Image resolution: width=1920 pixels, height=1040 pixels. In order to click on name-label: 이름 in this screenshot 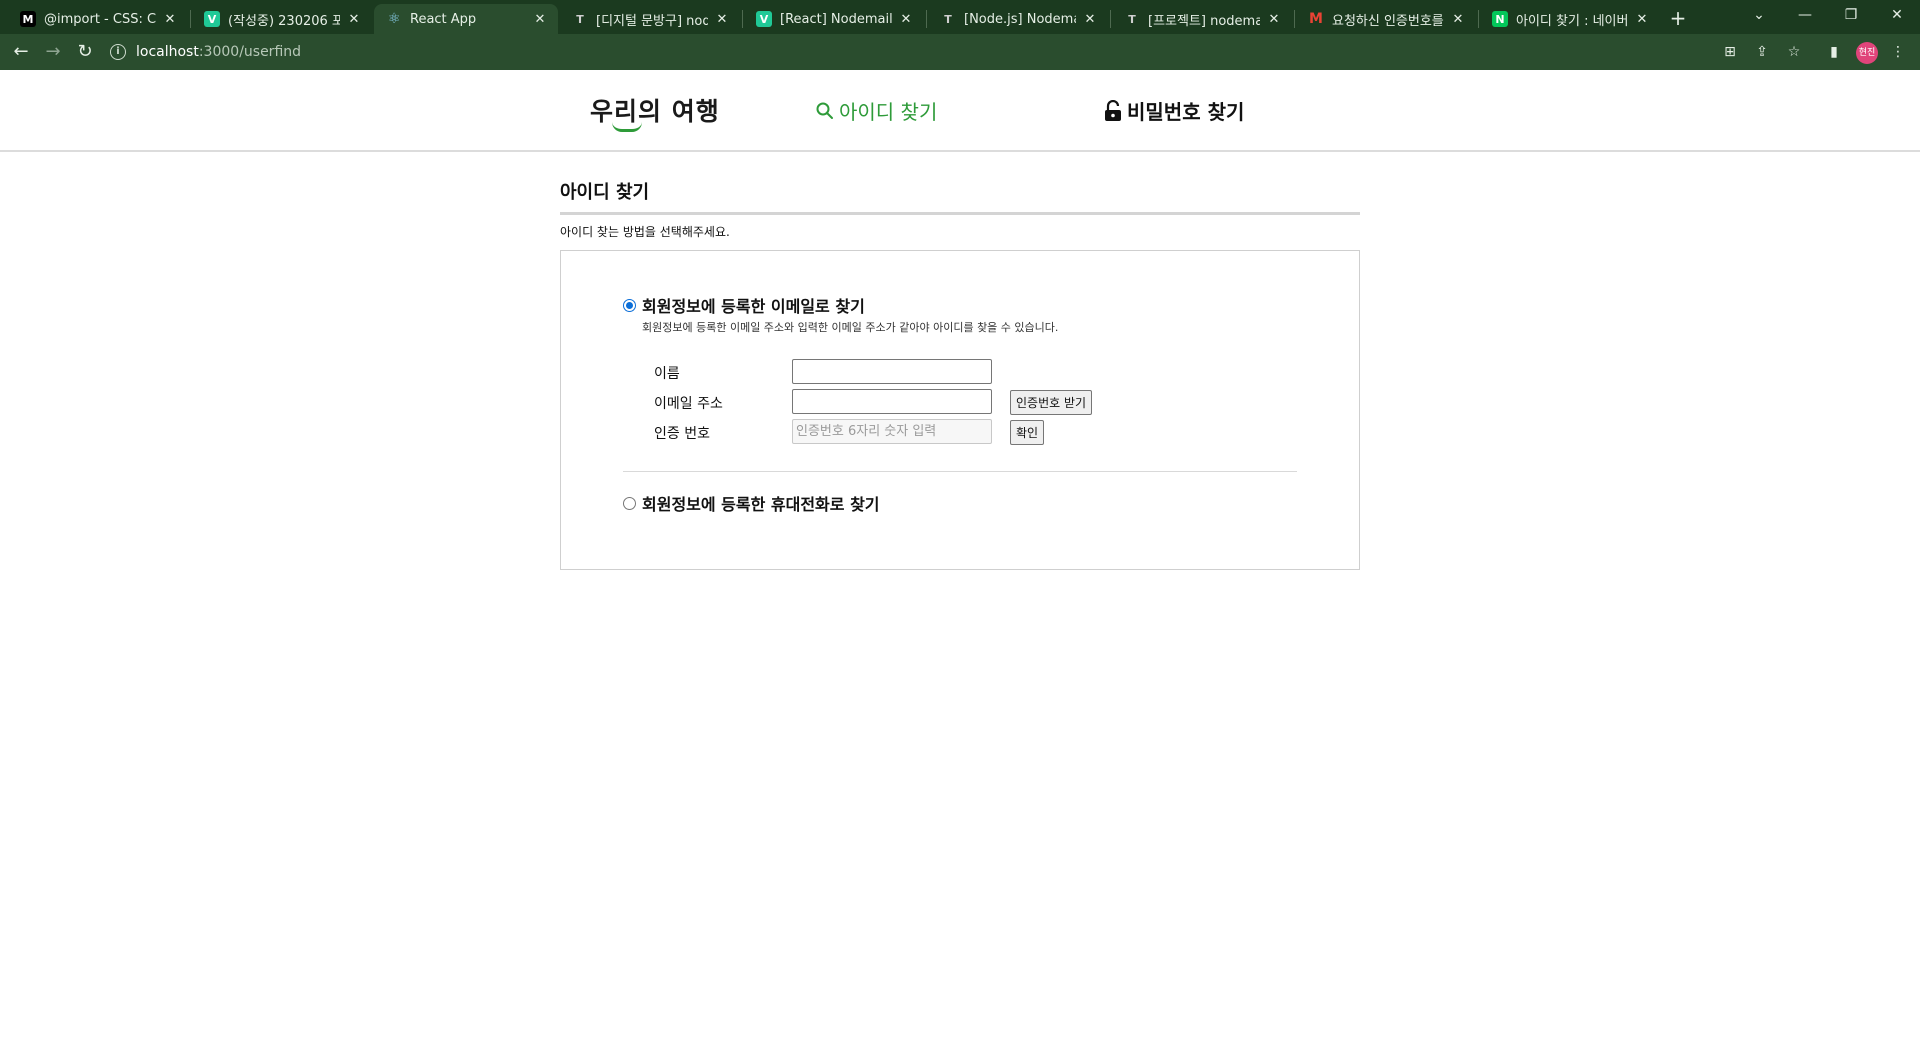, I will do `click(667, 374)`.